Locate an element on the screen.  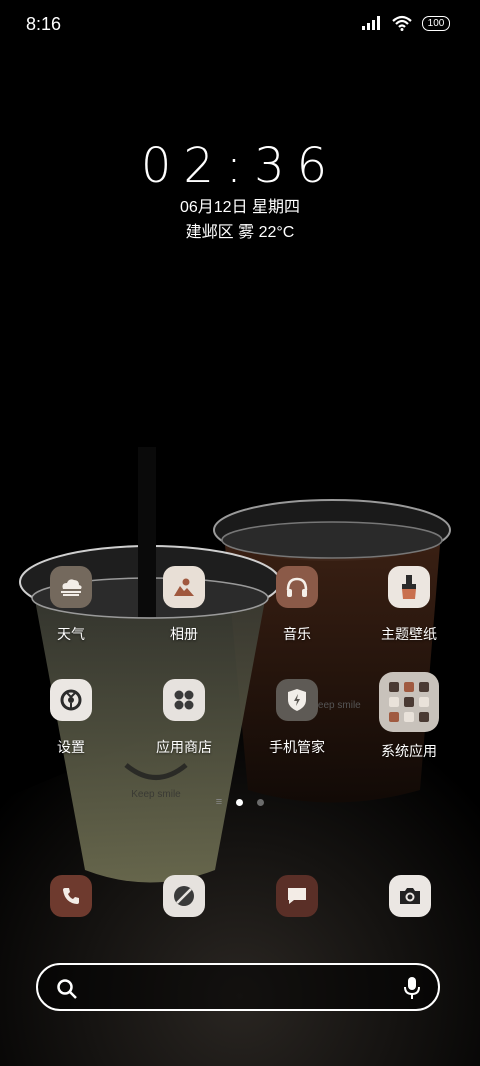
page-indicator: ≡ is located at coordinates (240, 802).